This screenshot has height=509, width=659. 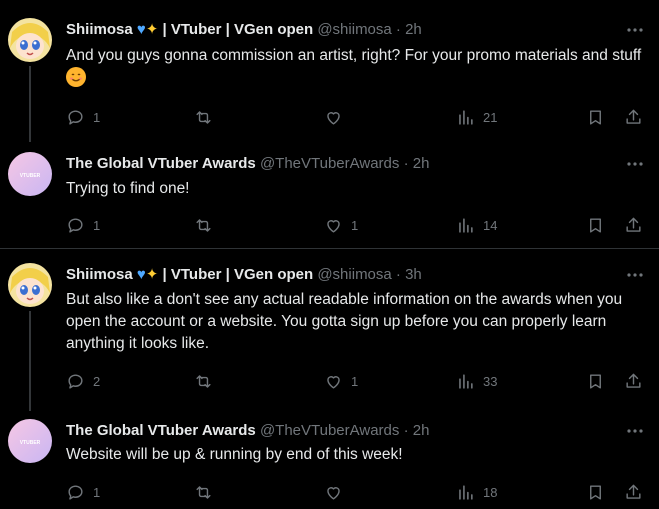 I want to click on reply-button: 2, so click(x=83, y=381).